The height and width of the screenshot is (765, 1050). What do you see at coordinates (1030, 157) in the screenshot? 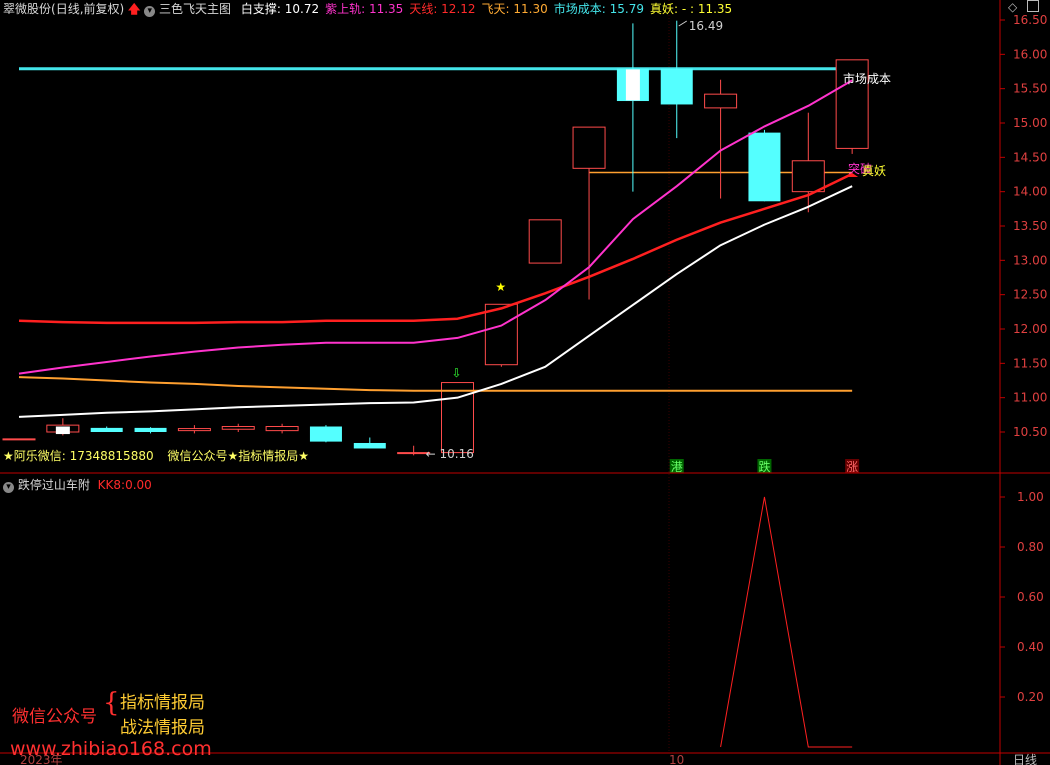
I see `main-axis-label: 14.50` at bounding box center [1030, 157].